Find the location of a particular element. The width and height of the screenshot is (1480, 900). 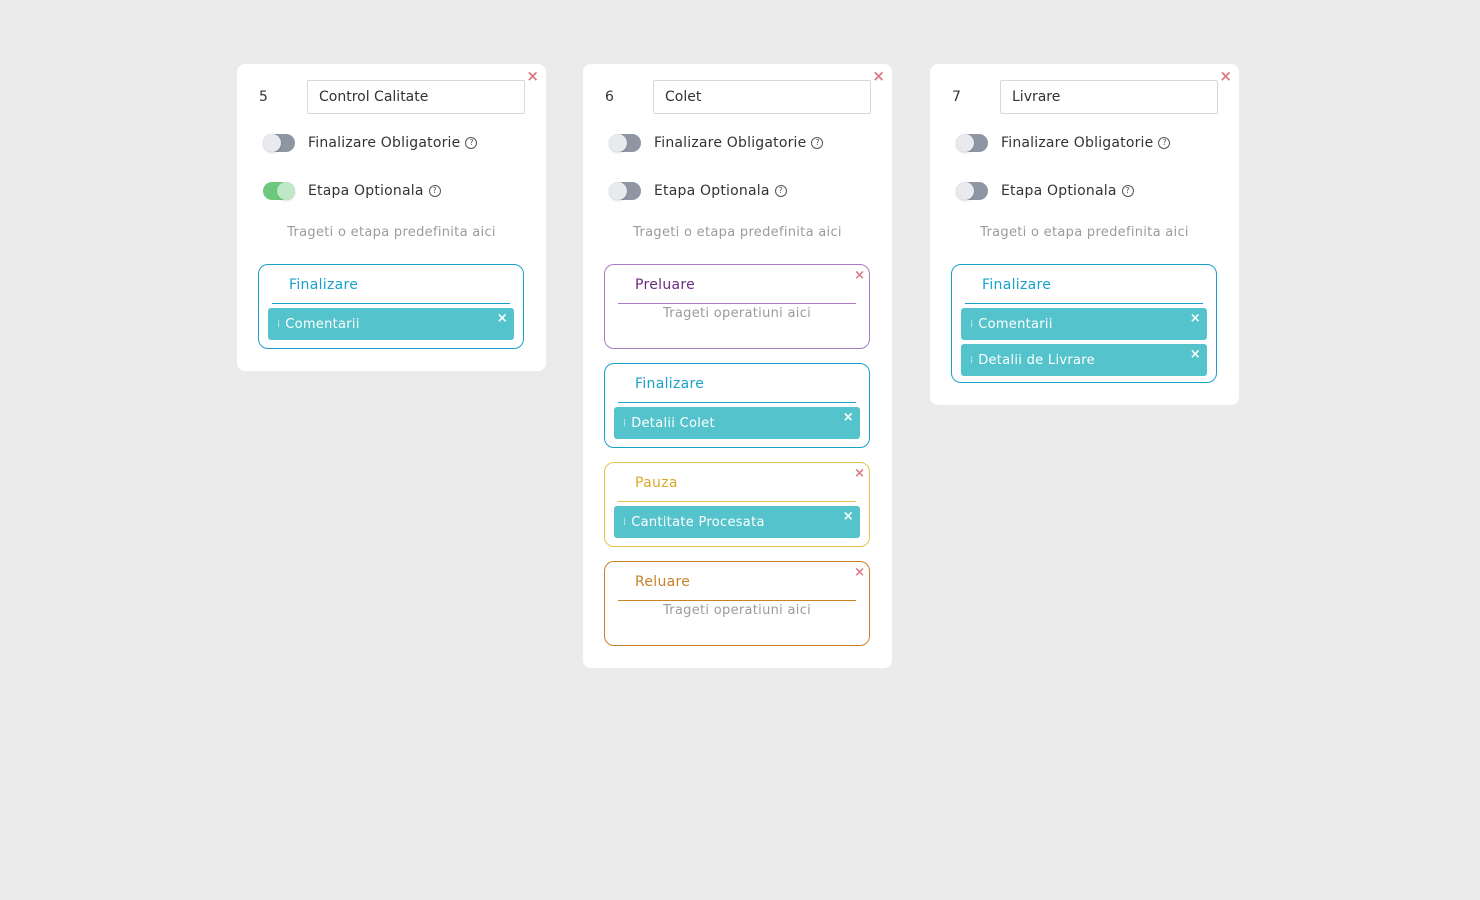

operation-label: Cantitate Procesata is located at coordinates (698, 522).